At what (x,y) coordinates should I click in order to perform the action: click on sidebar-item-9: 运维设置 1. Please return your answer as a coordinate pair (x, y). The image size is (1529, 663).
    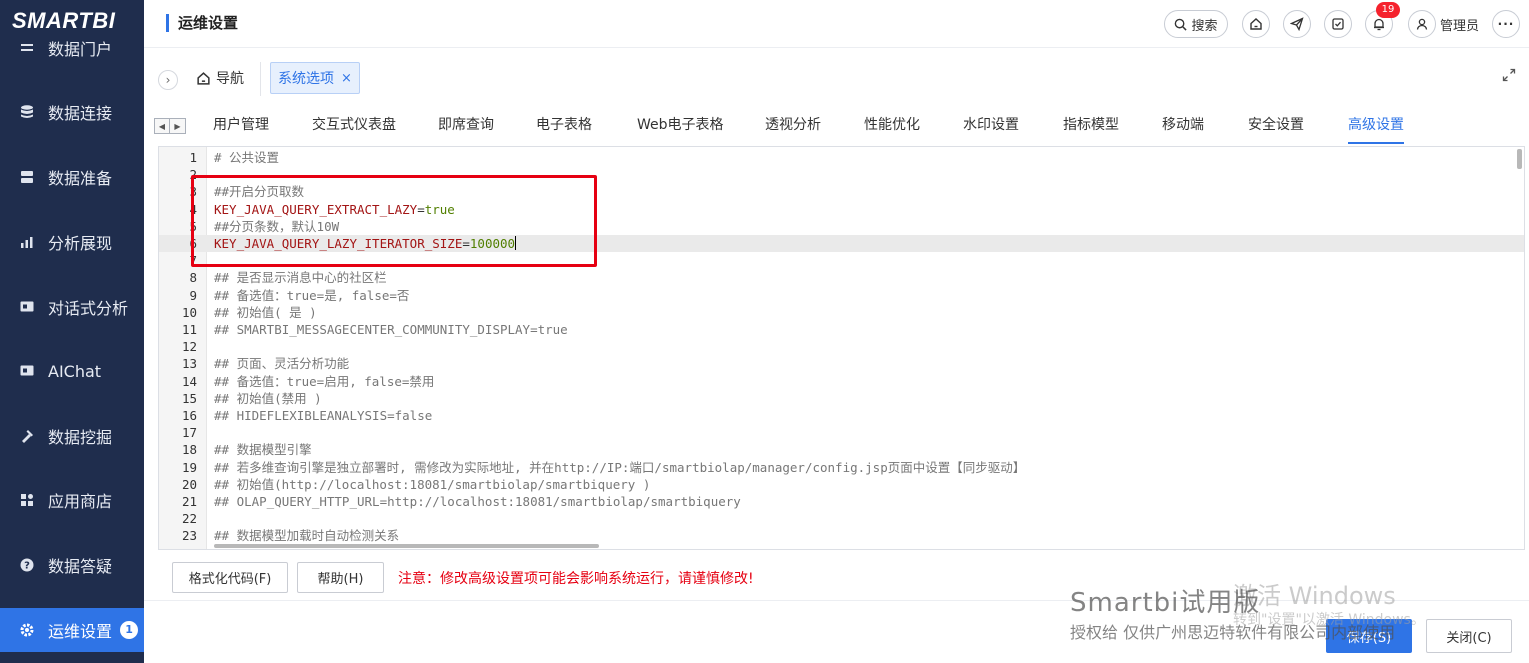
    Looking at the image, I should click on (72, 630).